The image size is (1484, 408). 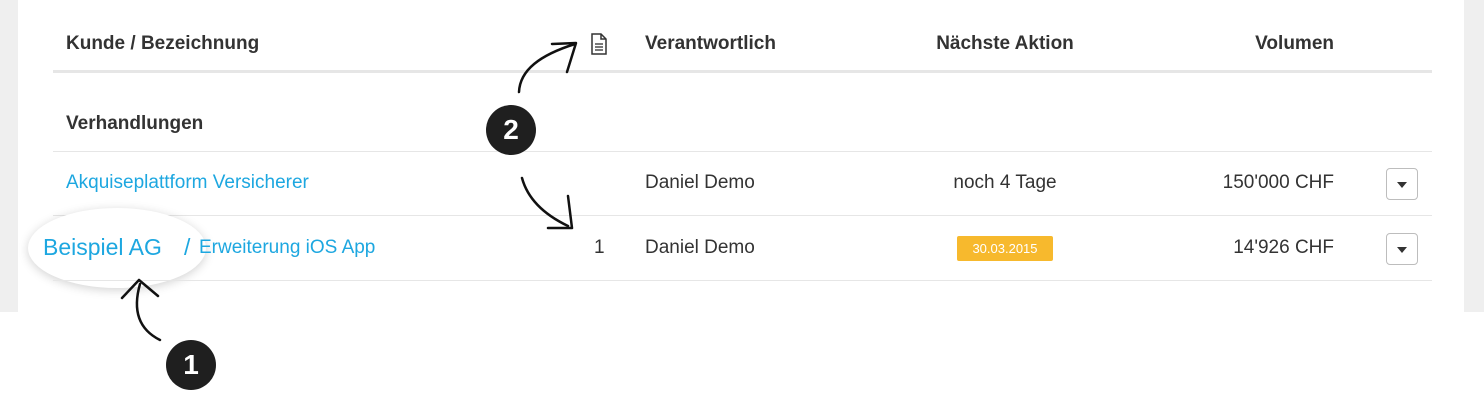 I want to click on arrow-to-document-icon, so click(x=547, y=68).